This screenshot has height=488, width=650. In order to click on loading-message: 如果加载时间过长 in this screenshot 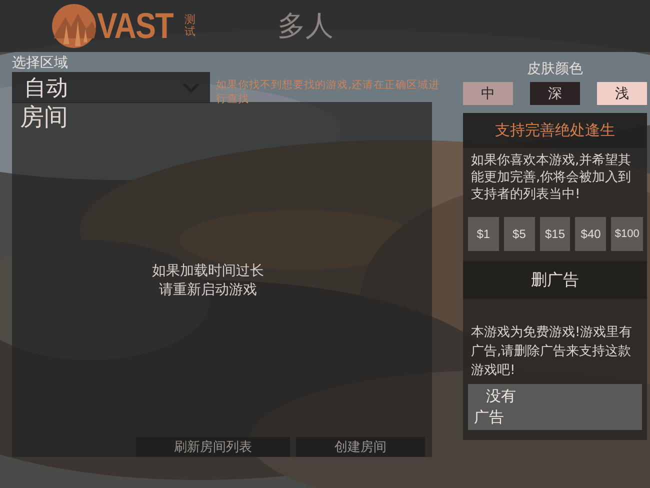, I will do `click(208, 271)`.